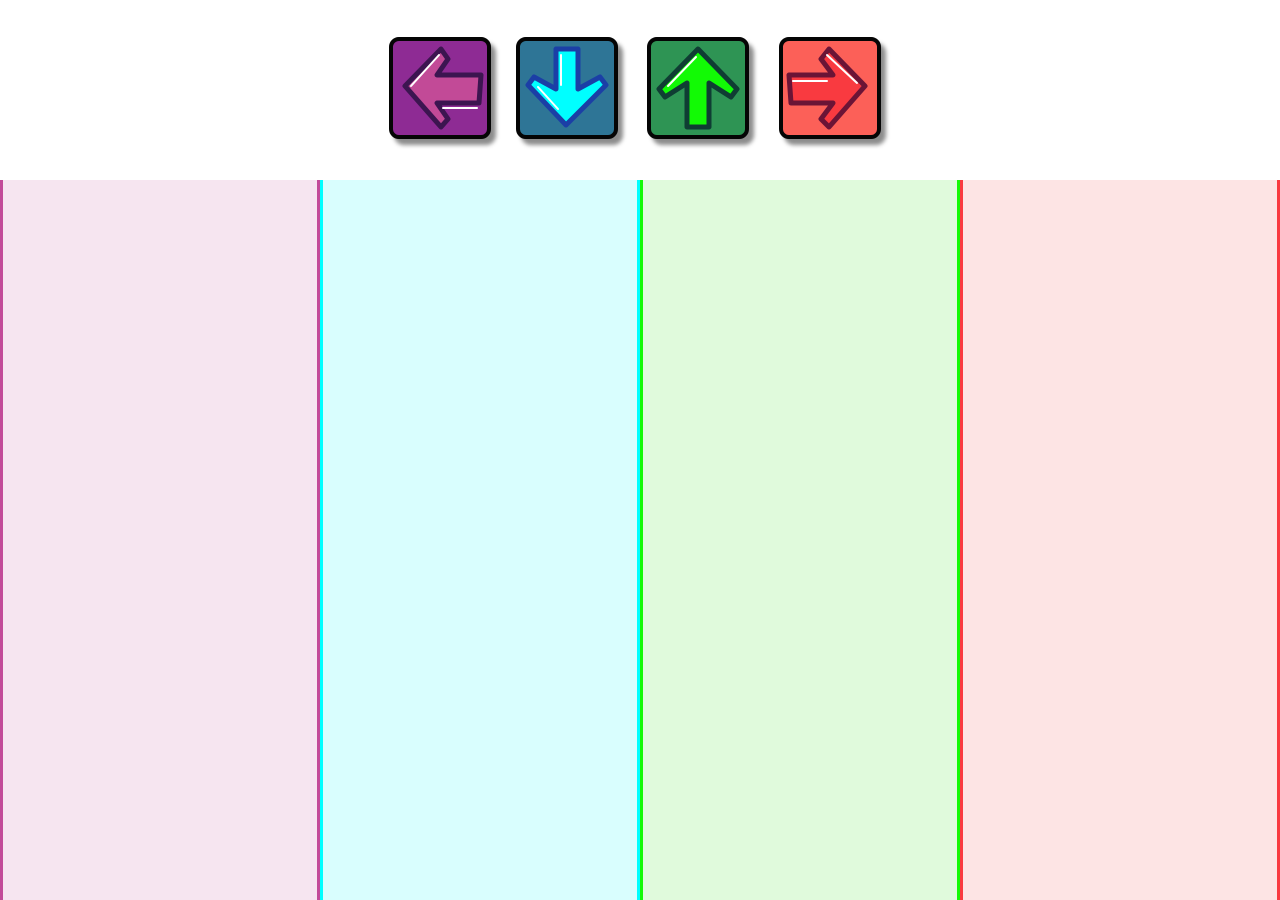 This screenshot has height=900, width=1280. I want to click on right-arrow-key, so click(830, 88).